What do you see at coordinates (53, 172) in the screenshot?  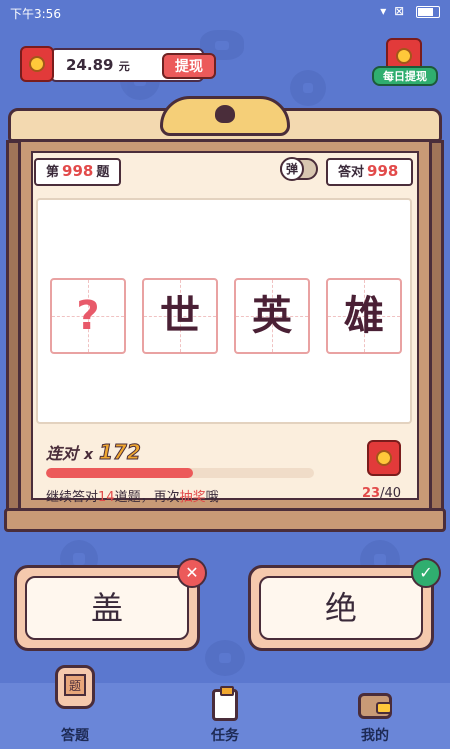 I see `question-prefix: 第` at bounding box center [53, 172].